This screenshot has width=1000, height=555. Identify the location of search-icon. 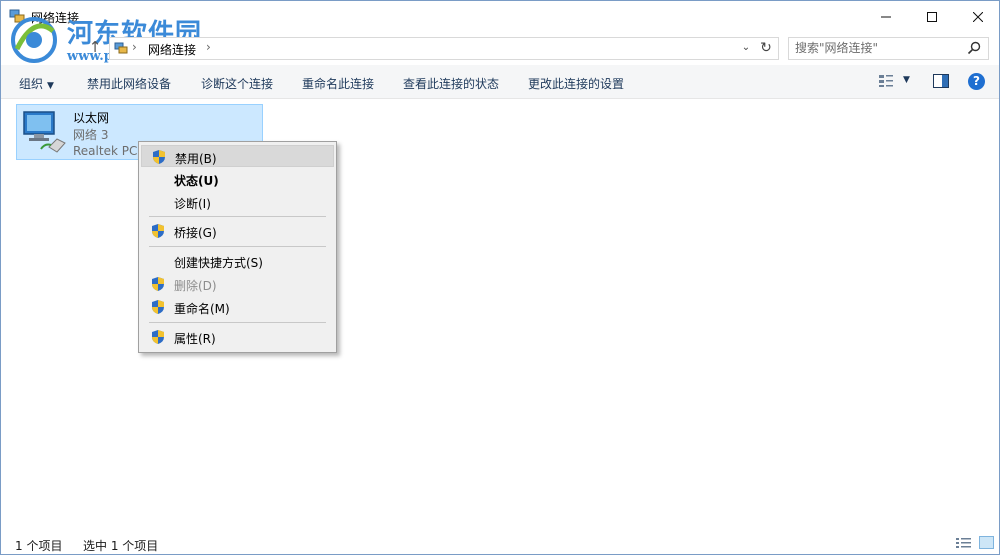
(974, 48).